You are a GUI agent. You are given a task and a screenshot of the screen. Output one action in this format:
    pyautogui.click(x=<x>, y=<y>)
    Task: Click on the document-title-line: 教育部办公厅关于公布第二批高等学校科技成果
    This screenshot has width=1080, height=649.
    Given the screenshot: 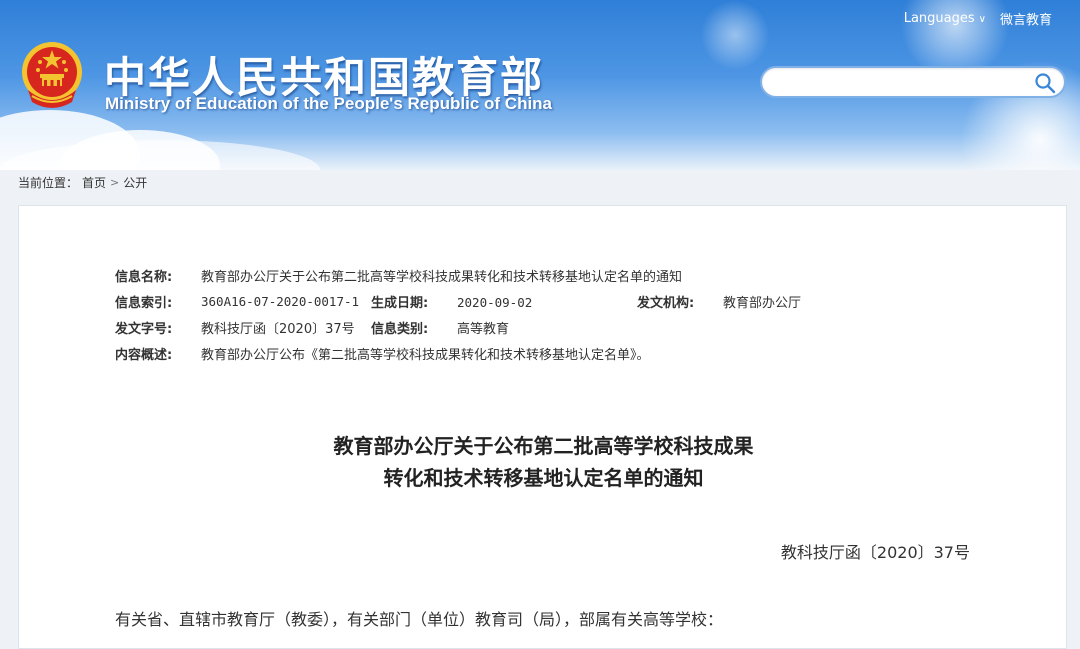 What is the action you would take?
    pyautogui.click(x=543, y=446)
    